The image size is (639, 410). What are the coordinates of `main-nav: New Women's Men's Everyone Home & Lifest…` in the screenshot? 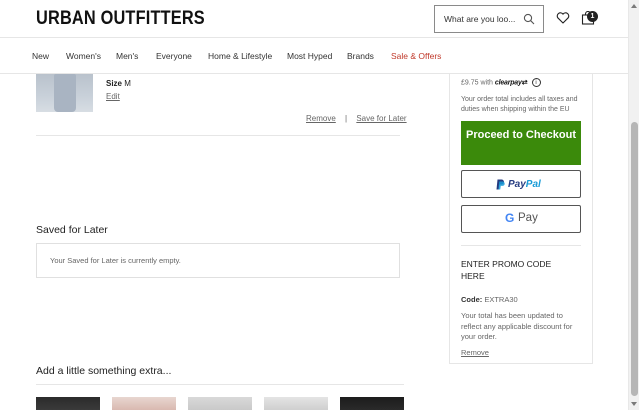 It's located at (314, 56).